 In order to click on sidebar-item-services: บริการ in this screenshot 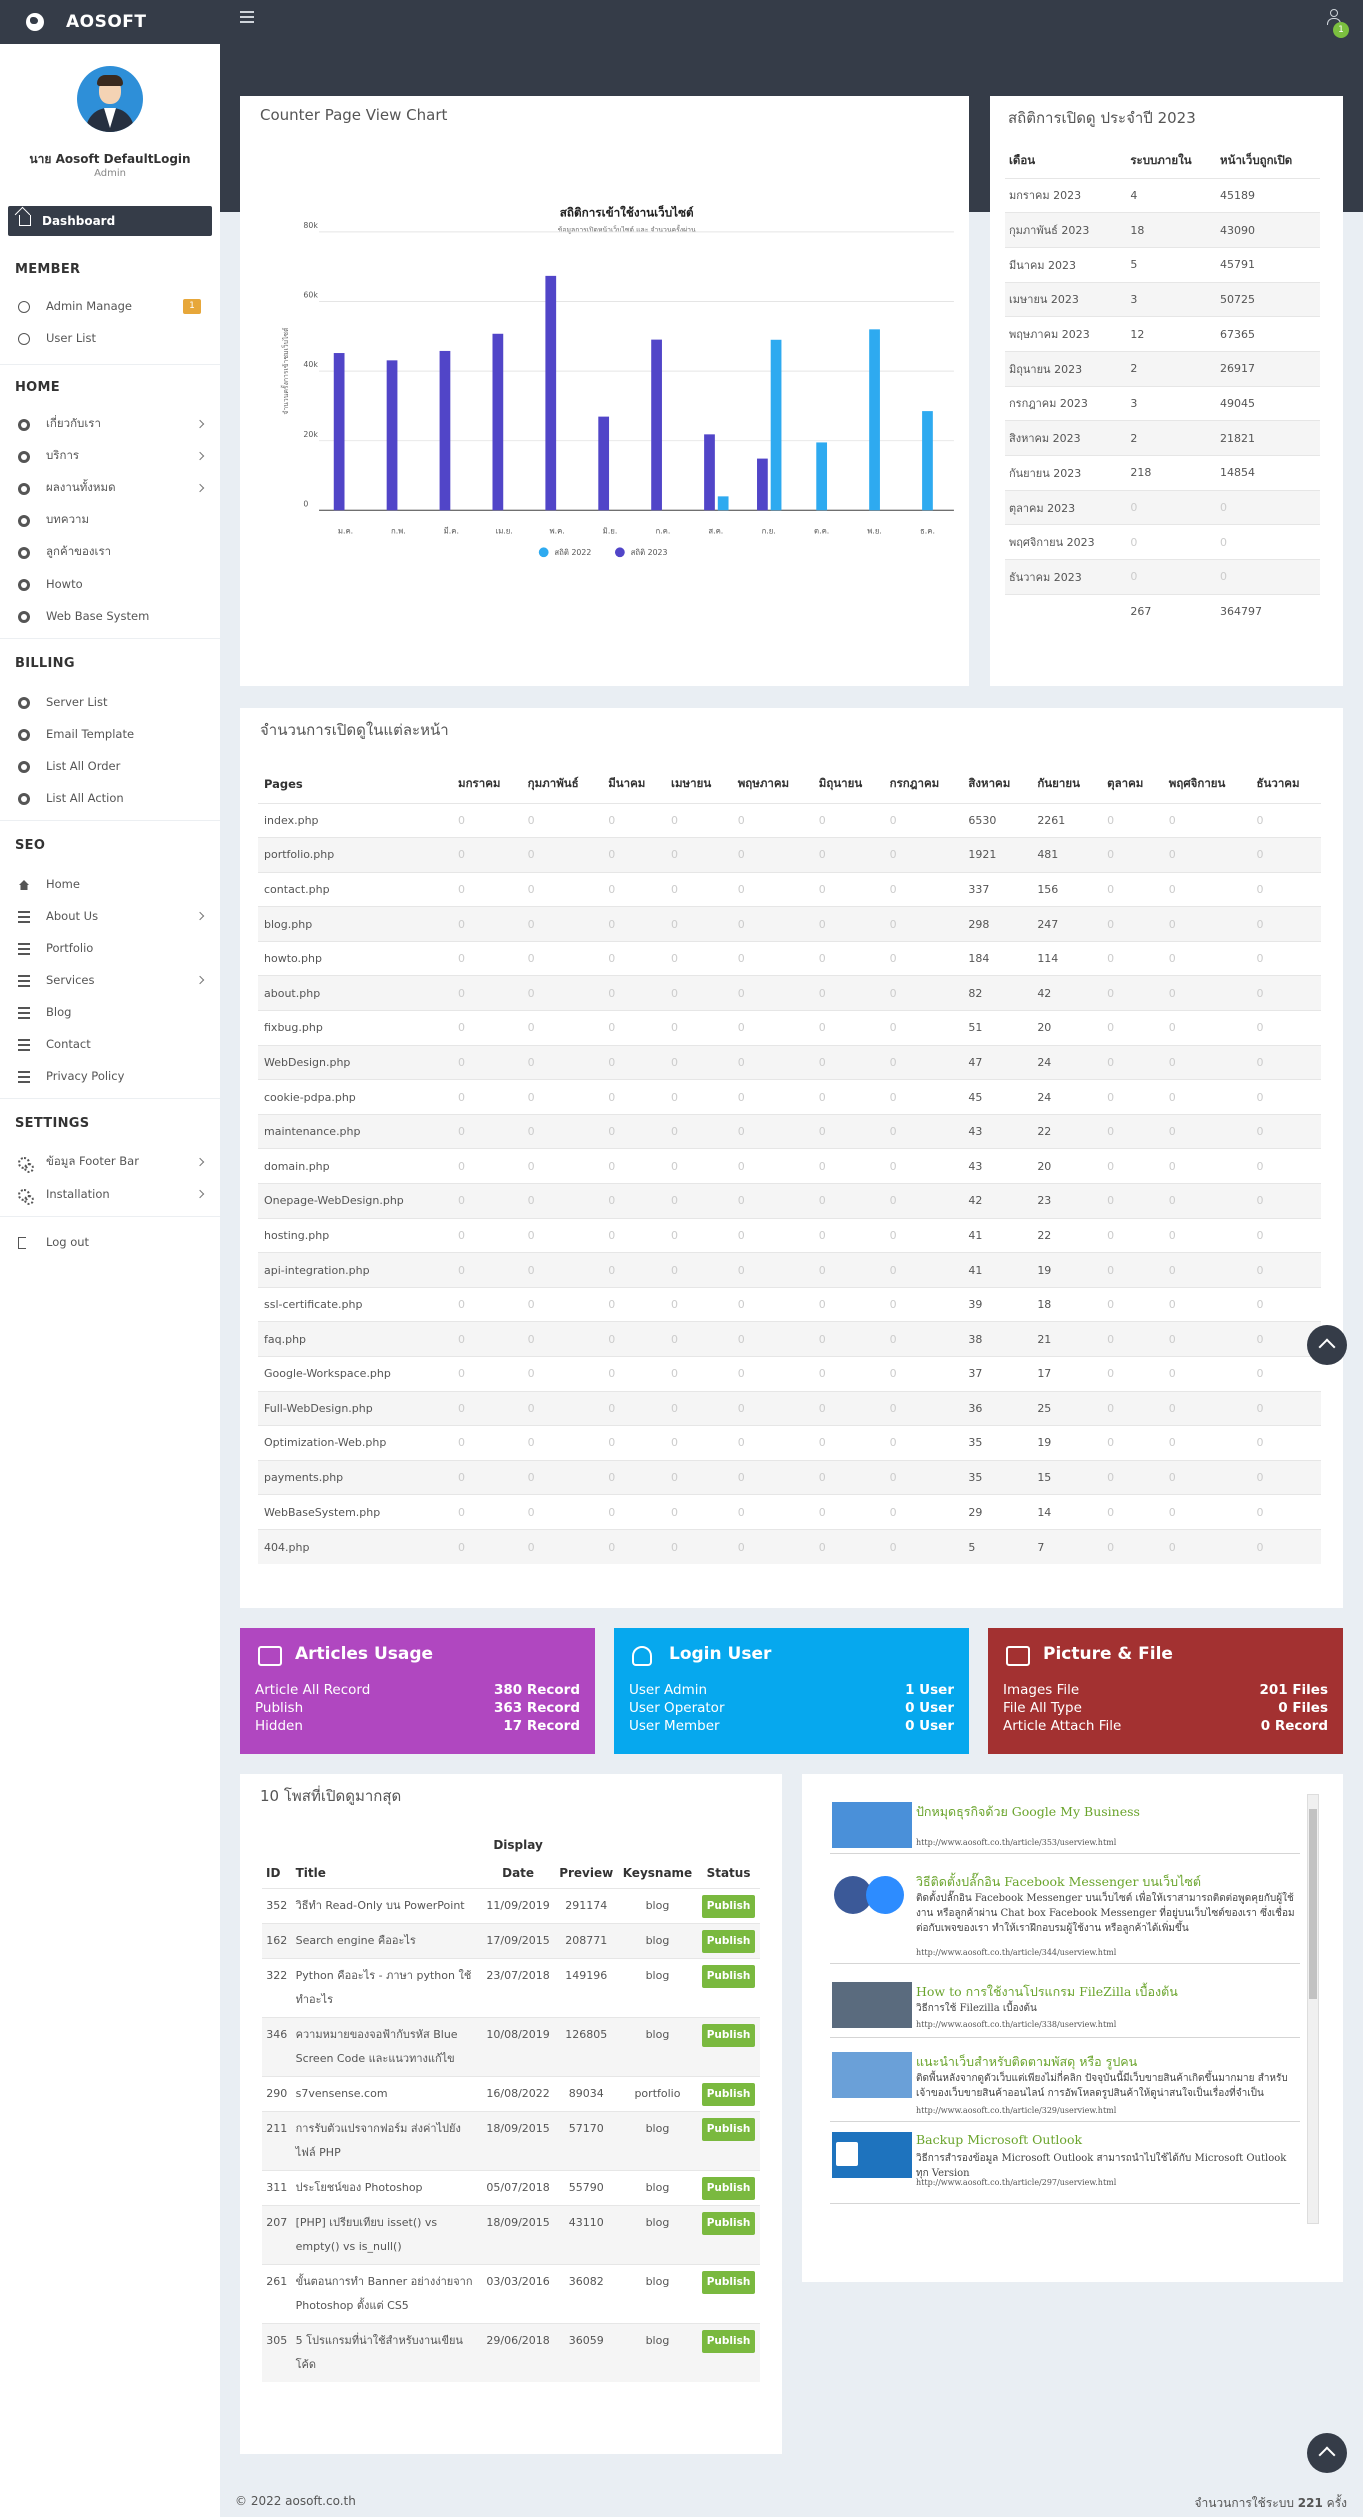, I will do `click(110, 456)`.